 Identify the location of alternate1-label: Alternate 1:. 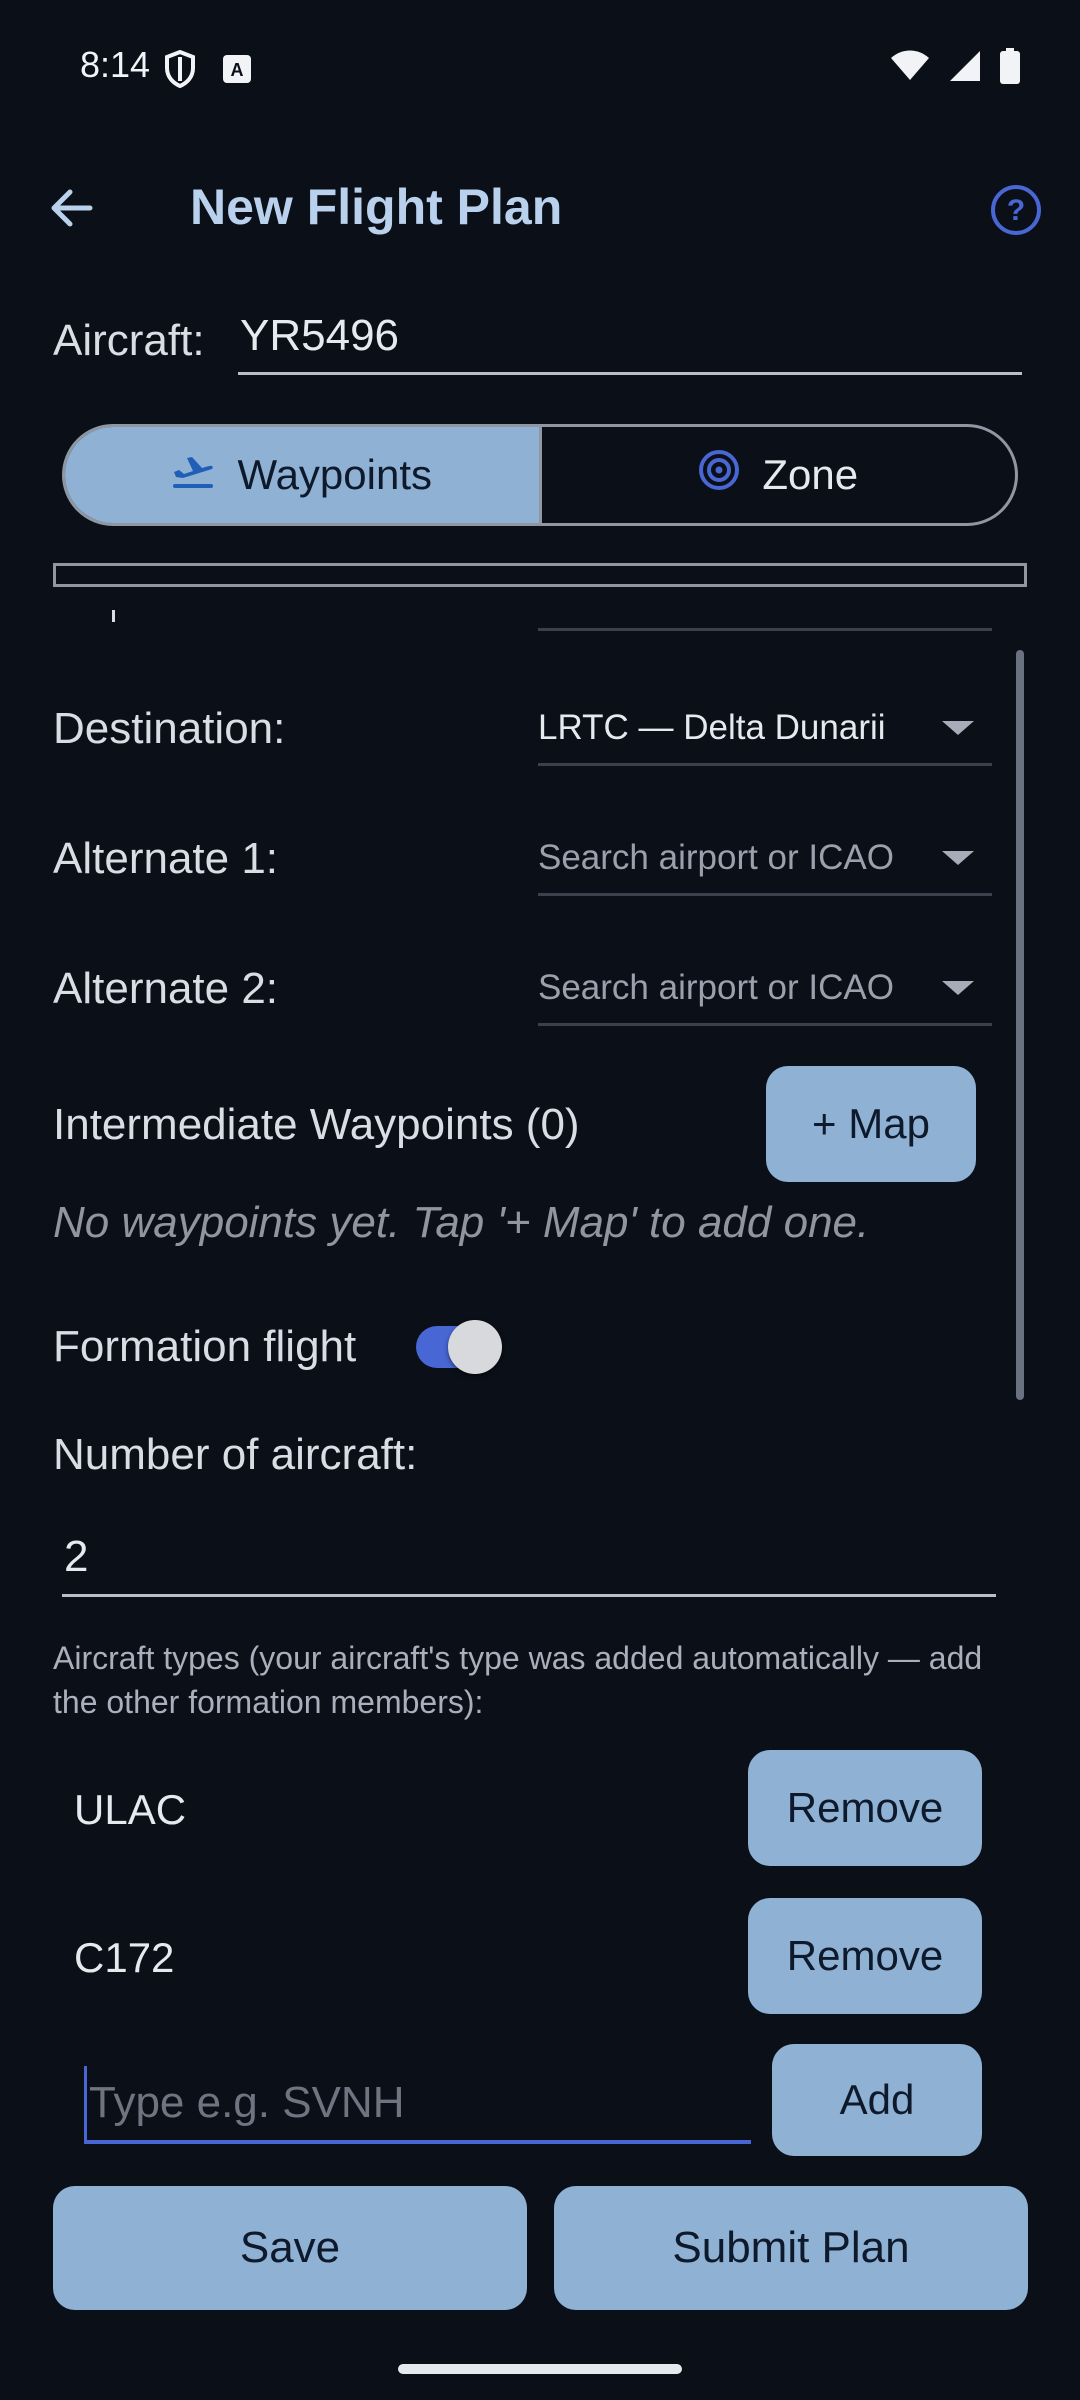
(166, 858).